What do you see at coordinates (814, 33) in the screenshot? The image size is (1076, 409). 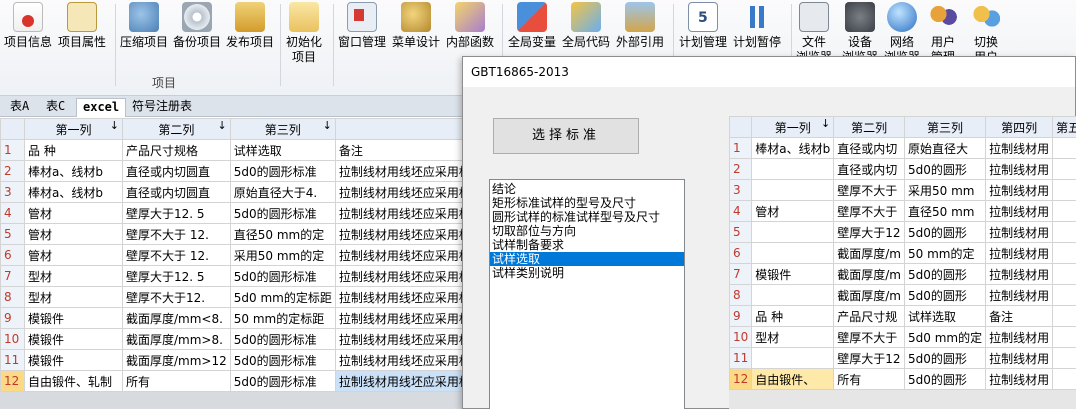 I see `file-mgr-button: 文件 浏览器` at bounding box center [814, 33].